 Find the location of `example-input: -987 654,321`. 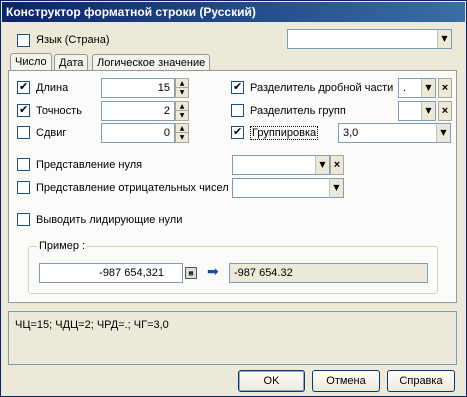

example-input: -987 654,321 is located at coordinates (111, 273).